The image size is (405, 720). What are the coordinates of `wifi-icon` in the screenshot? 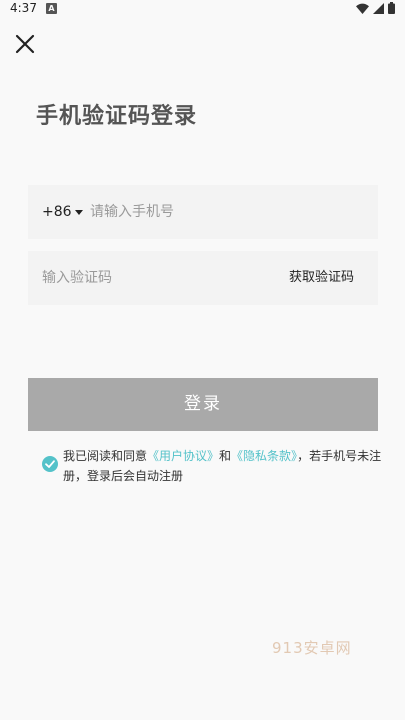 It's located at (362, 8).